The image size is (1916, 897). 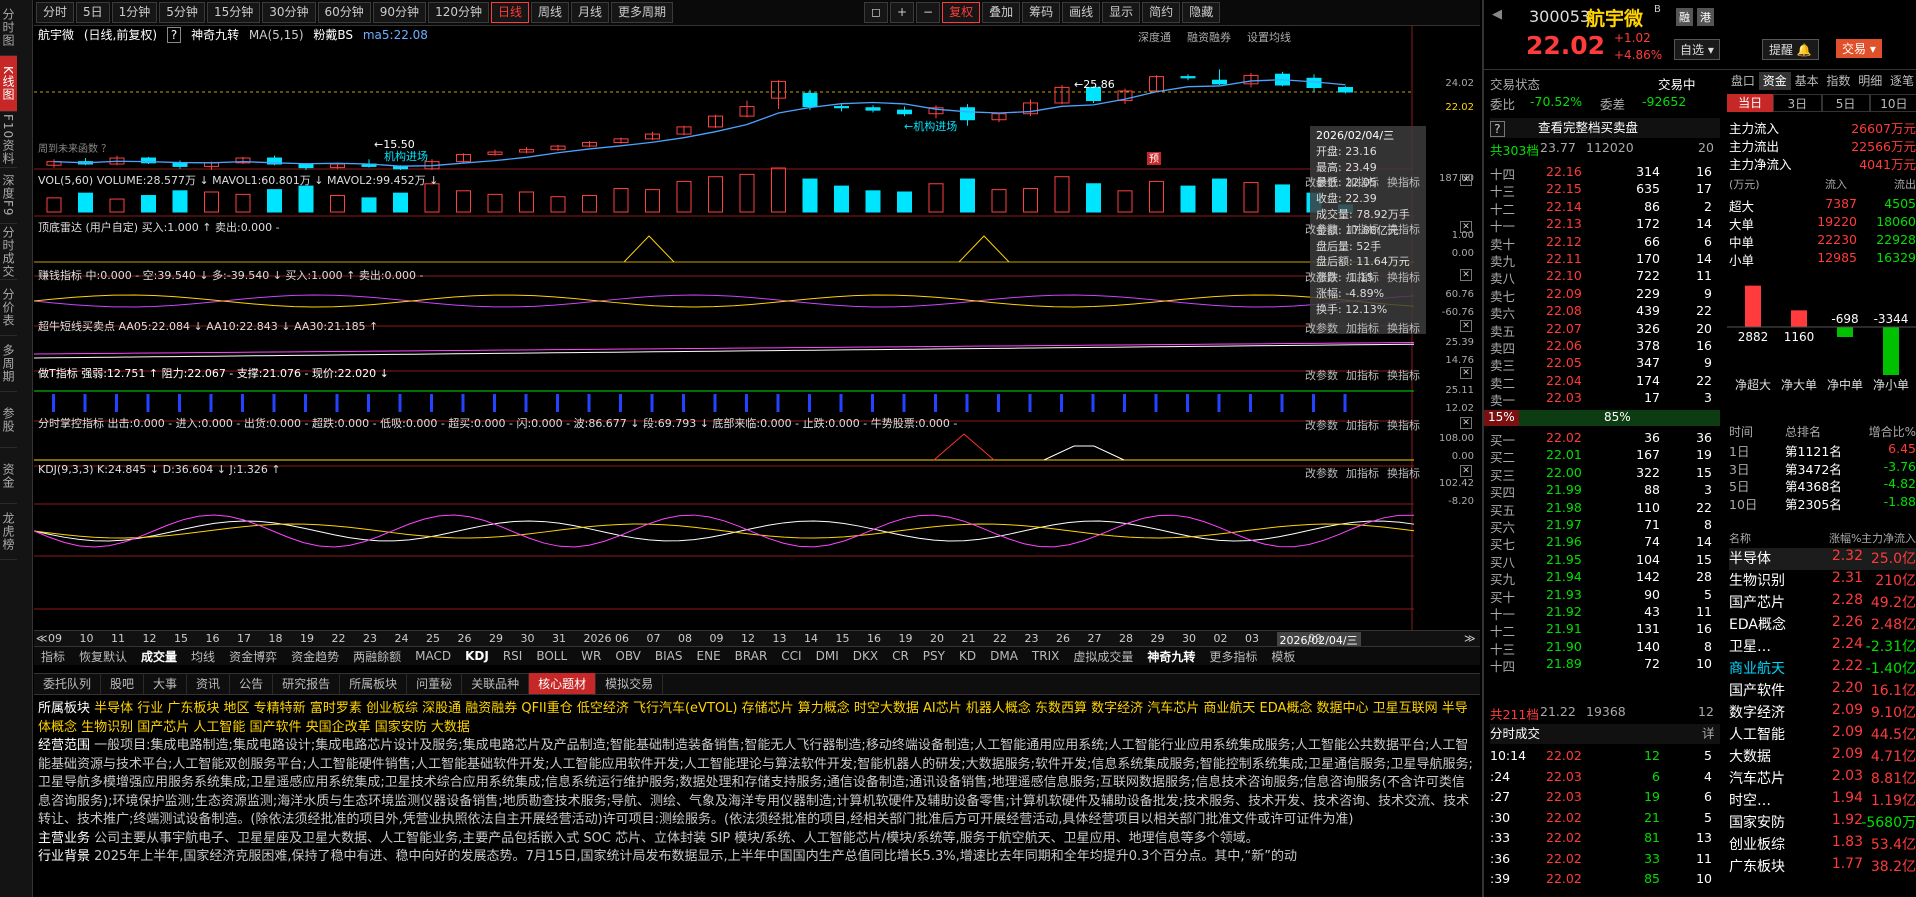 I want to click on ind-tab-14: ENE, so click(x=709, y=656).